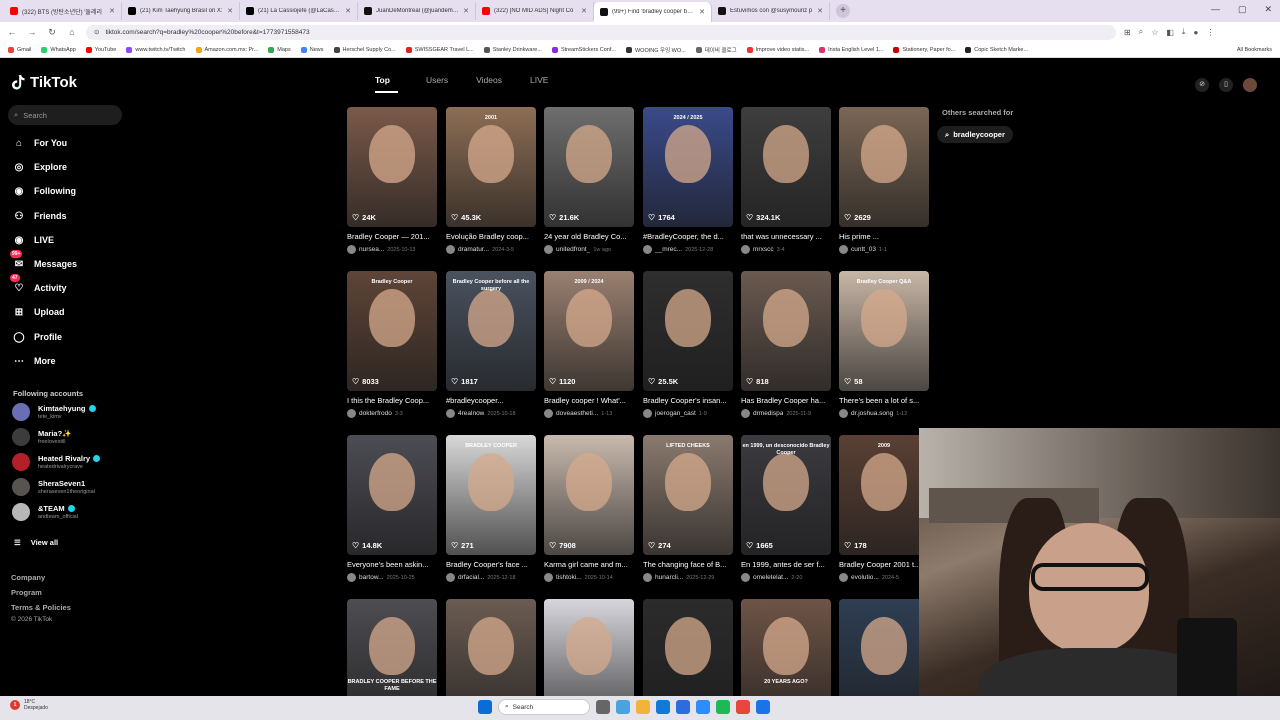 The height and width of the screenshot is (720, 1280). What do you see at coordinates (36, 542) in the screenshot?
I see `view-all-button: ☰ View all` at bounding box center [36, 542].